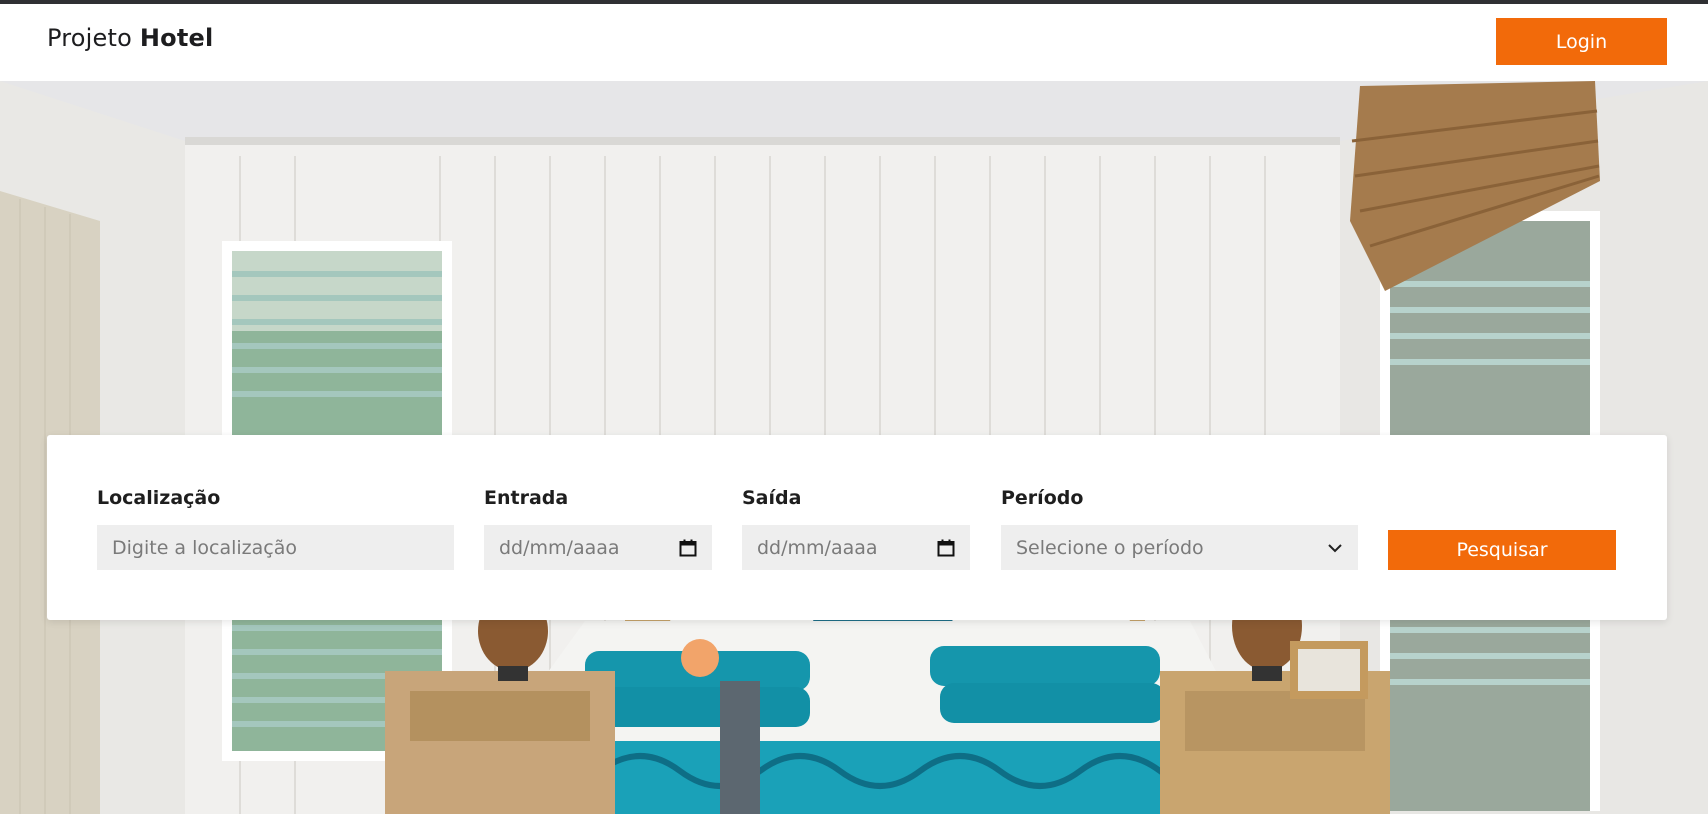 Image resolution: width=1708 pixels, height=814 pixels. Describe the element at coordinates (1335, 548) in the screenshot. I see `chevron-down-icon` at that location.